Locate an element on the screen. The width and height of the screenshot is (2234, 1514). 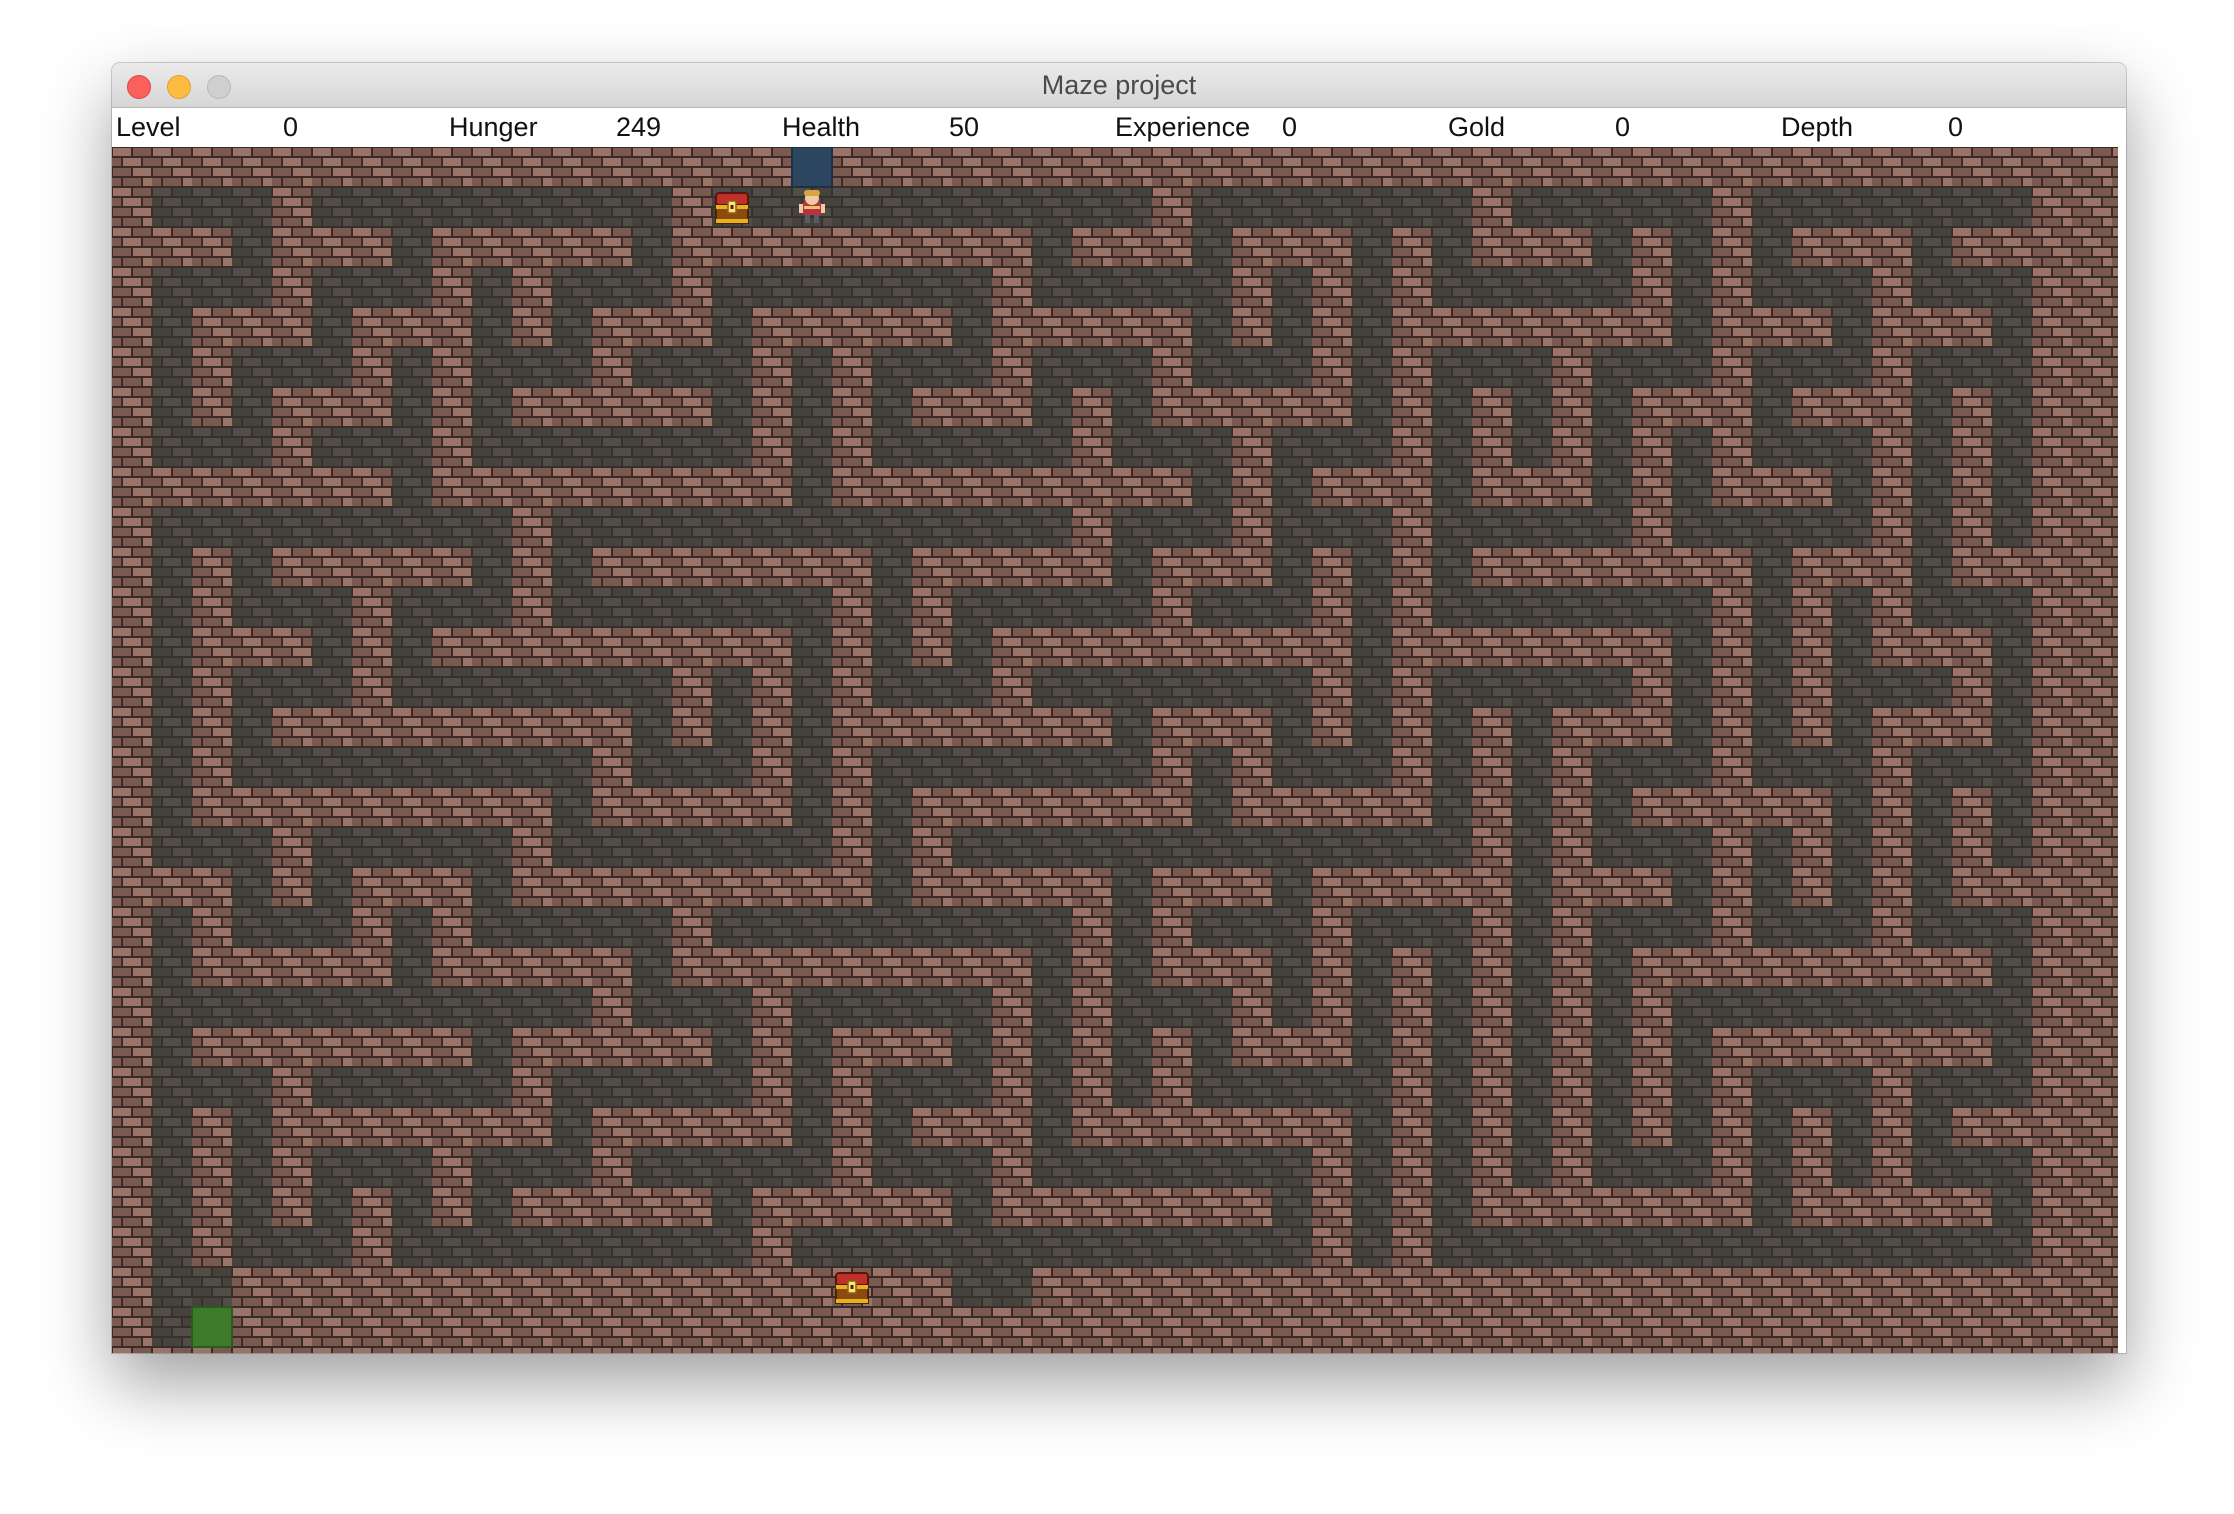
hunger-label: Hunger is located at coordinates (493, 127).